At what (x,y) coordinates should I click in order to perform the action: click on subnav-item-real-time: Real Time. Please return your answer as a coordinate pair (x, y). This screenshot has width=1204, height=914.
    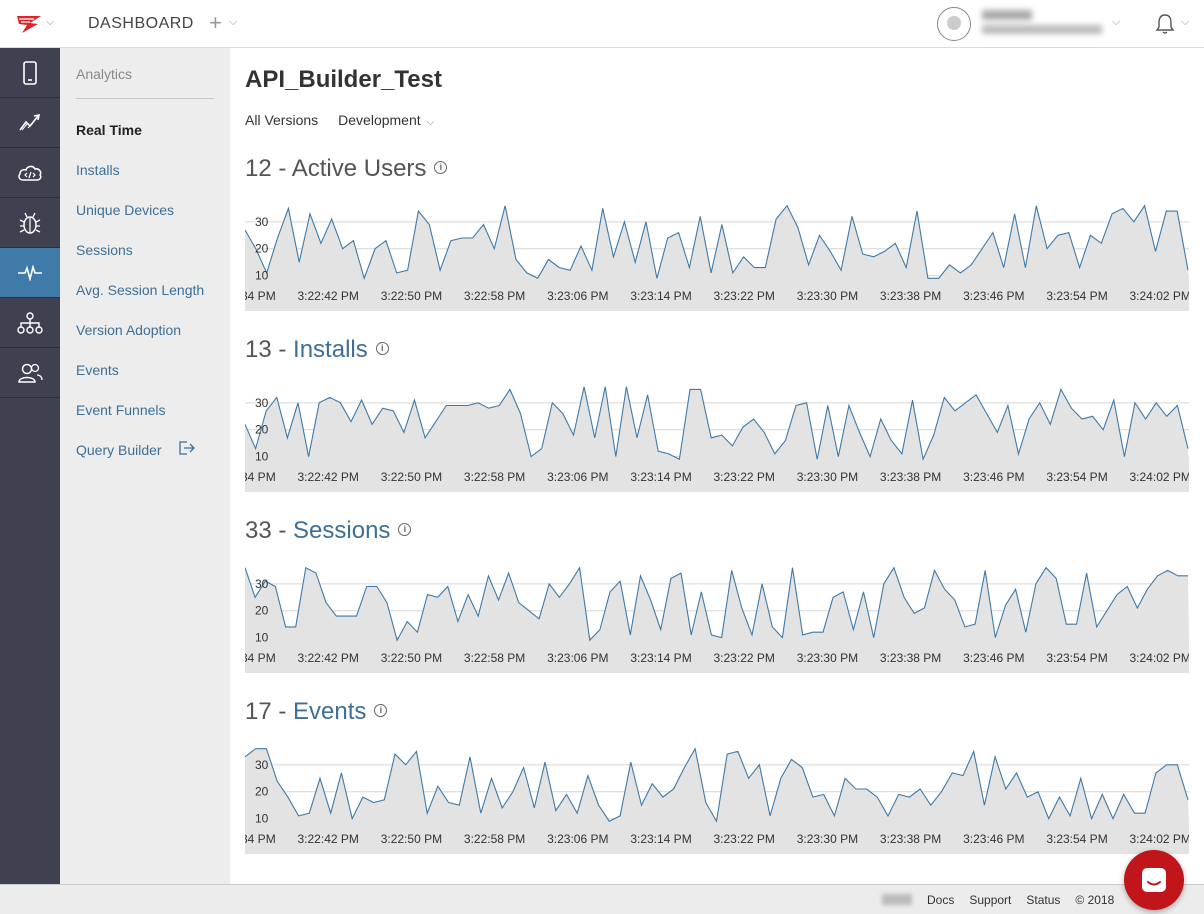
    Looking at the image, I should click on (109, 130).